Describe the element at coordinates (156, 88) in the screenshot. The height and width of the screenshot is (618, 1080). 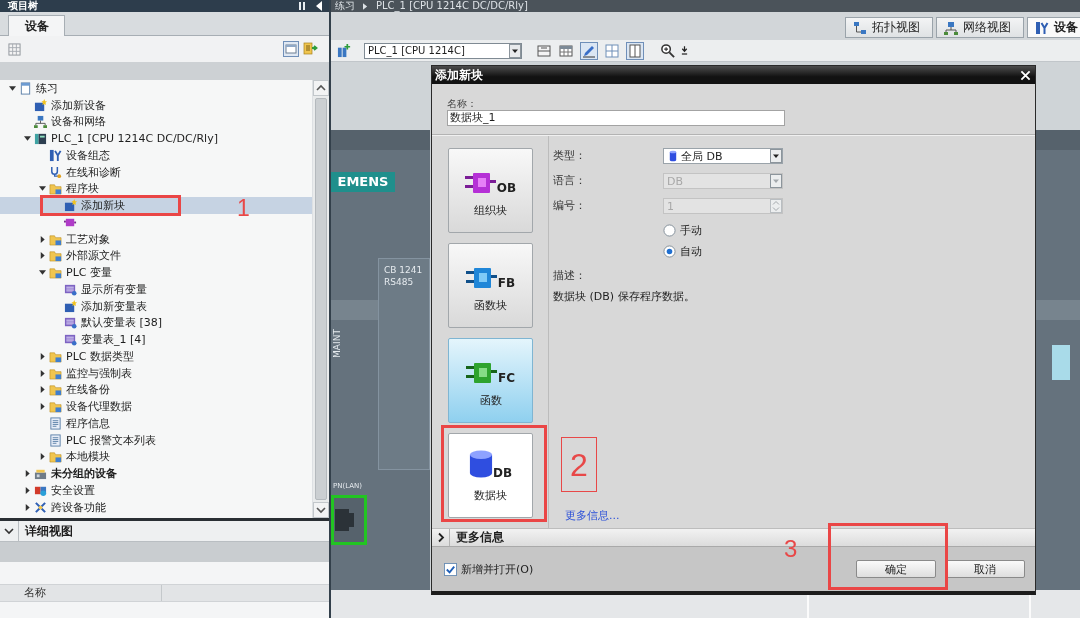
I see `tree-item: 练习` at that location.